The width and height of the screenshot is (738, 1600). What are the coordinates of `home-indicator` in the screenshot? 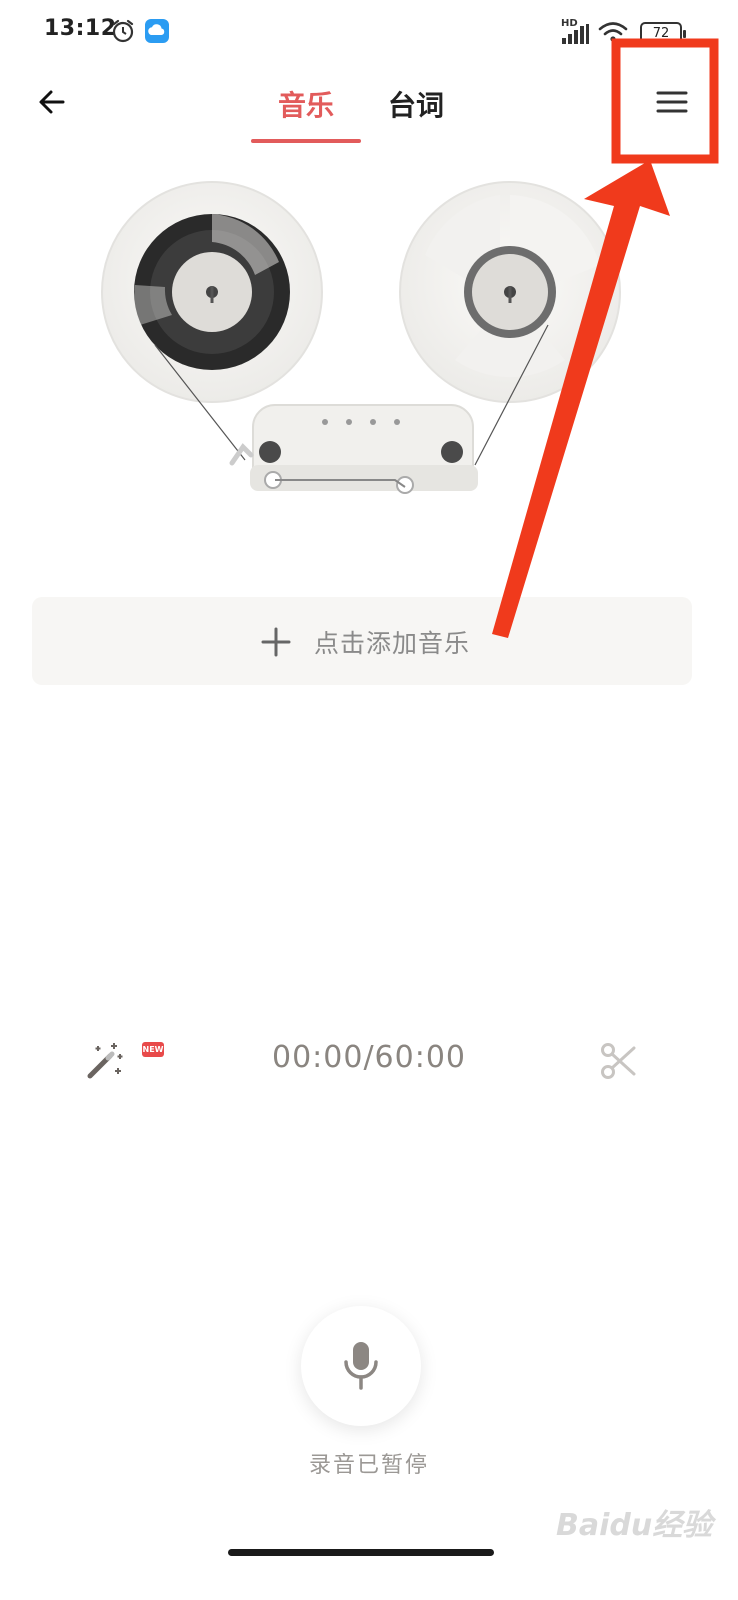 It's located at (361, 1552).